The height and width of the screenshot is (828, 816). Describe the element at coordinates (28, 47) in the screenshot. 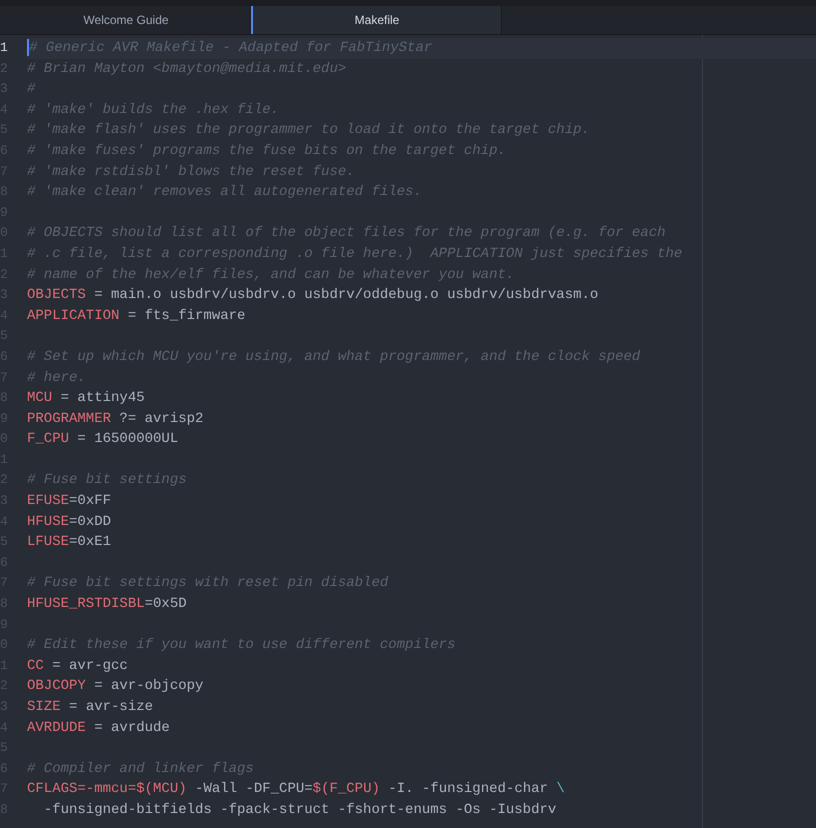

I see `text-cursor` at that location.